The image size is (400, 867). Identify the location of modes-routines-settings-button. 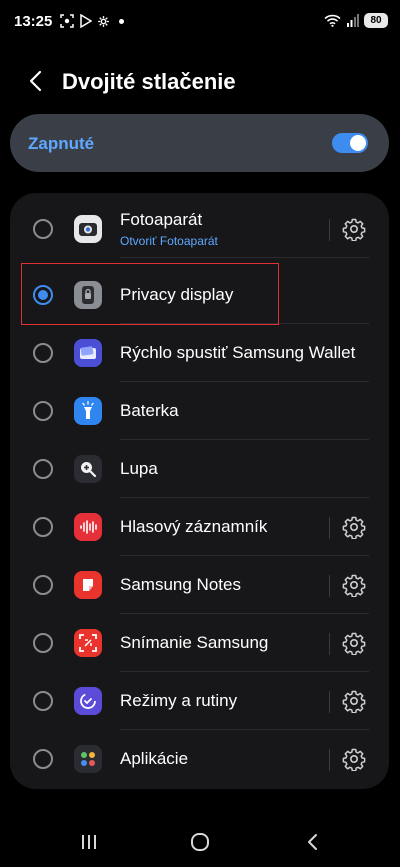
(354, 701).